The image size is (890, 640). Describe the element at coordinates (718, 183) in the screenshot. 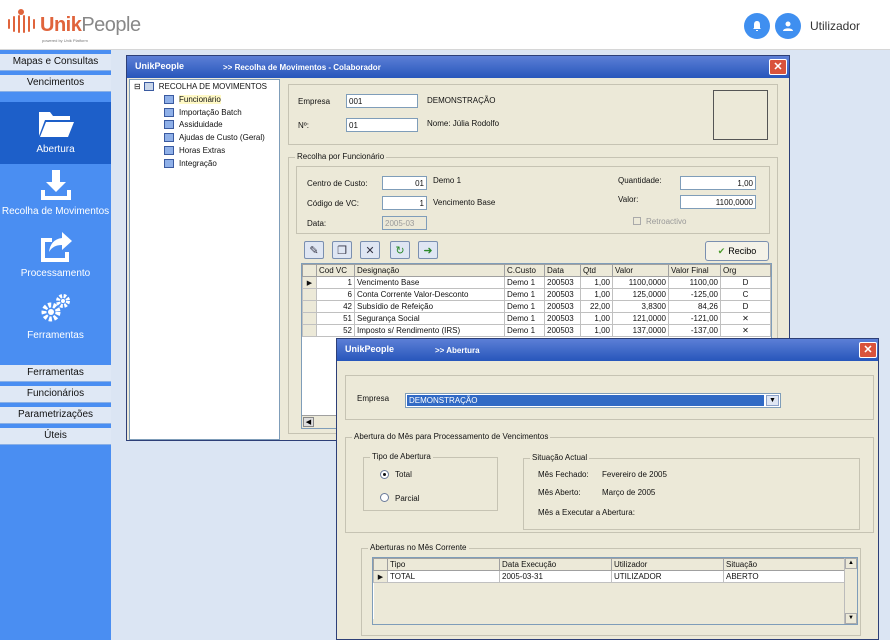

I see `quantidade-input: 1,00` at that location.